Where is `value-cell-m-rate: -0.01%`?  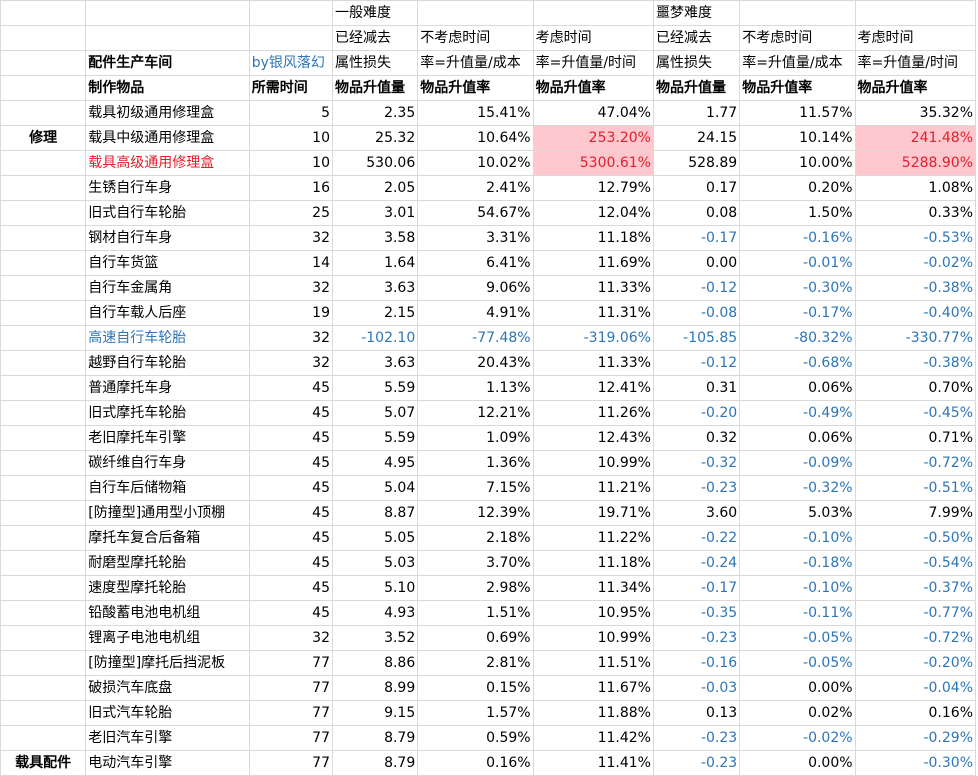
value-cell-m-rate: -0.01% is located at coordinates (797, 263).